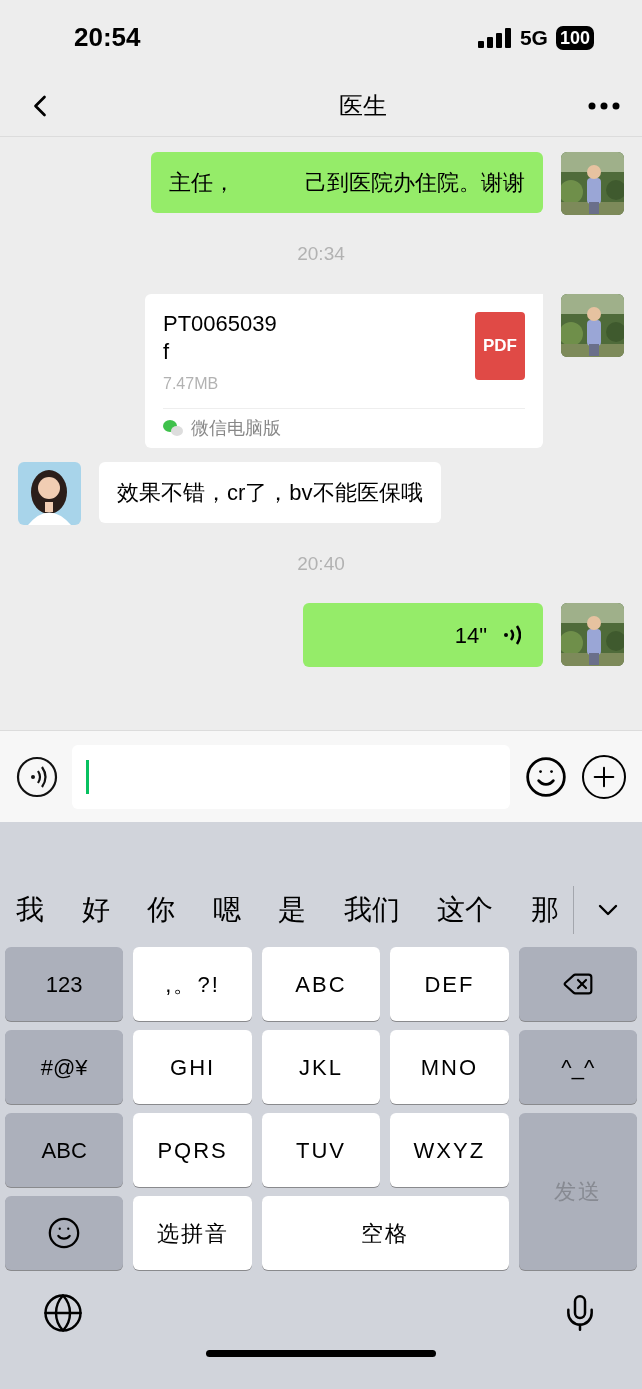 The image size is (642, 1389). What do you see at coordinates (321, 254) in the screenshot?
I see `timestamp: 20:34` at bounding box center [321, 254].